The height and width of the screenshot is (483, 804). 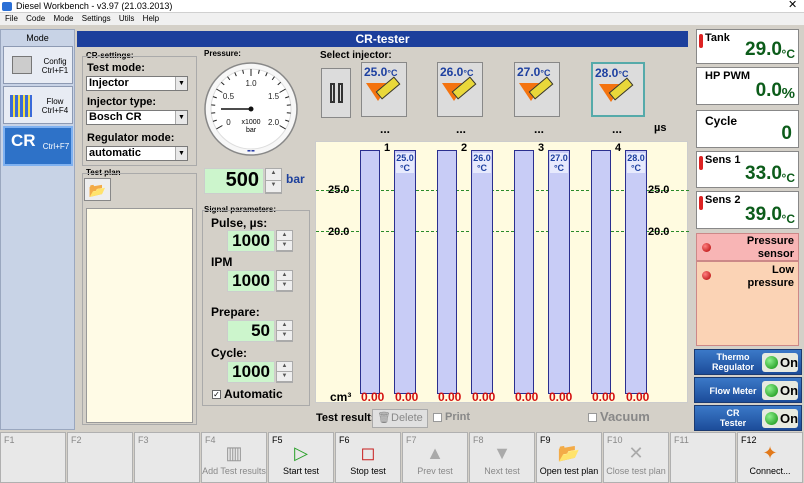 What do you see at coordinates (502, 457) in the screenshot?
I see `fkey-f8-button: F8 ▼ Next test` at bounding box center [502, 457].